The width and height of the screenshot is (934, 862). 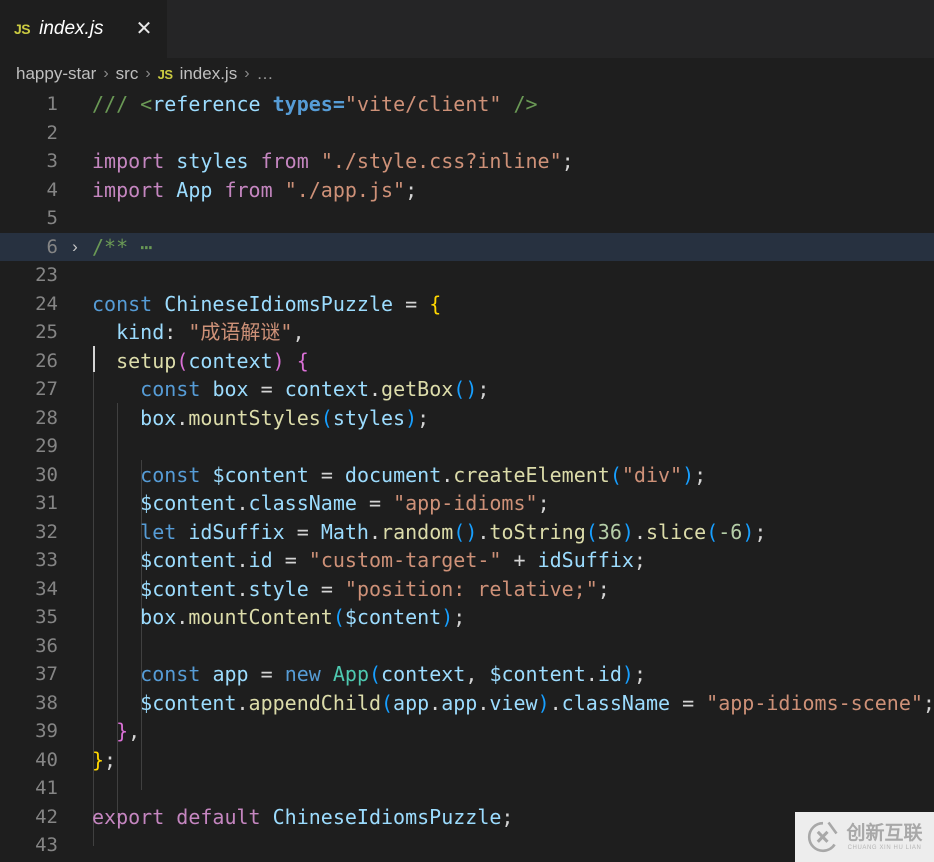 What do you see at coordinates (46, 503) in the screenshot?
I see `line-number: 31` at bounding box center [46, 503].